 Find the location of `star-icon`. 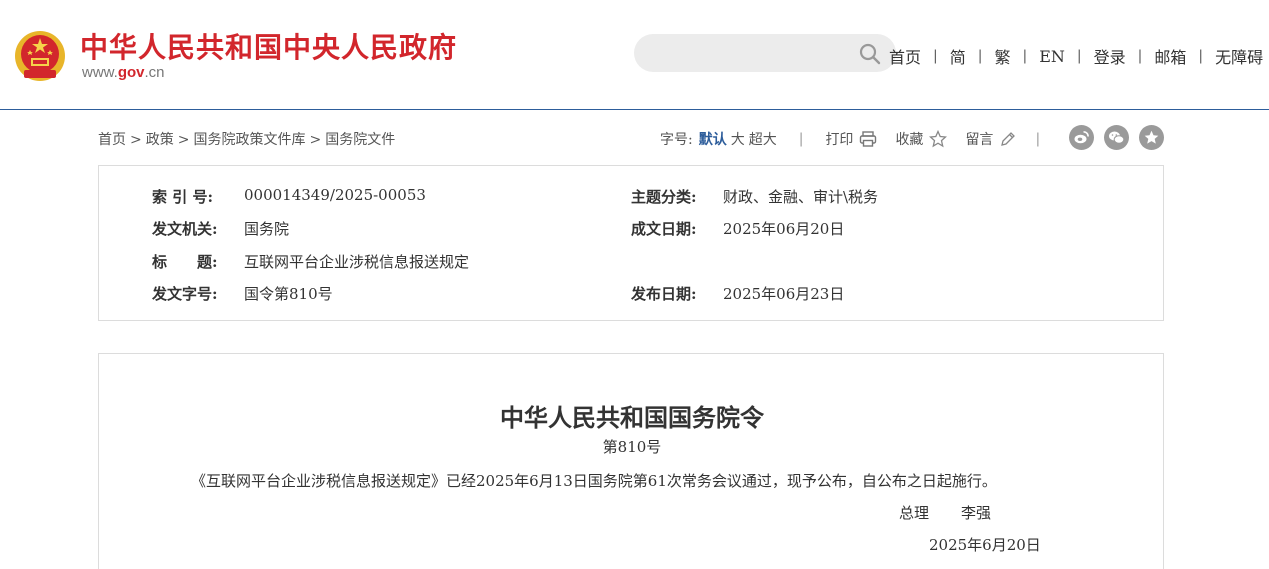

star-icon is located at coordinates (938, 139).